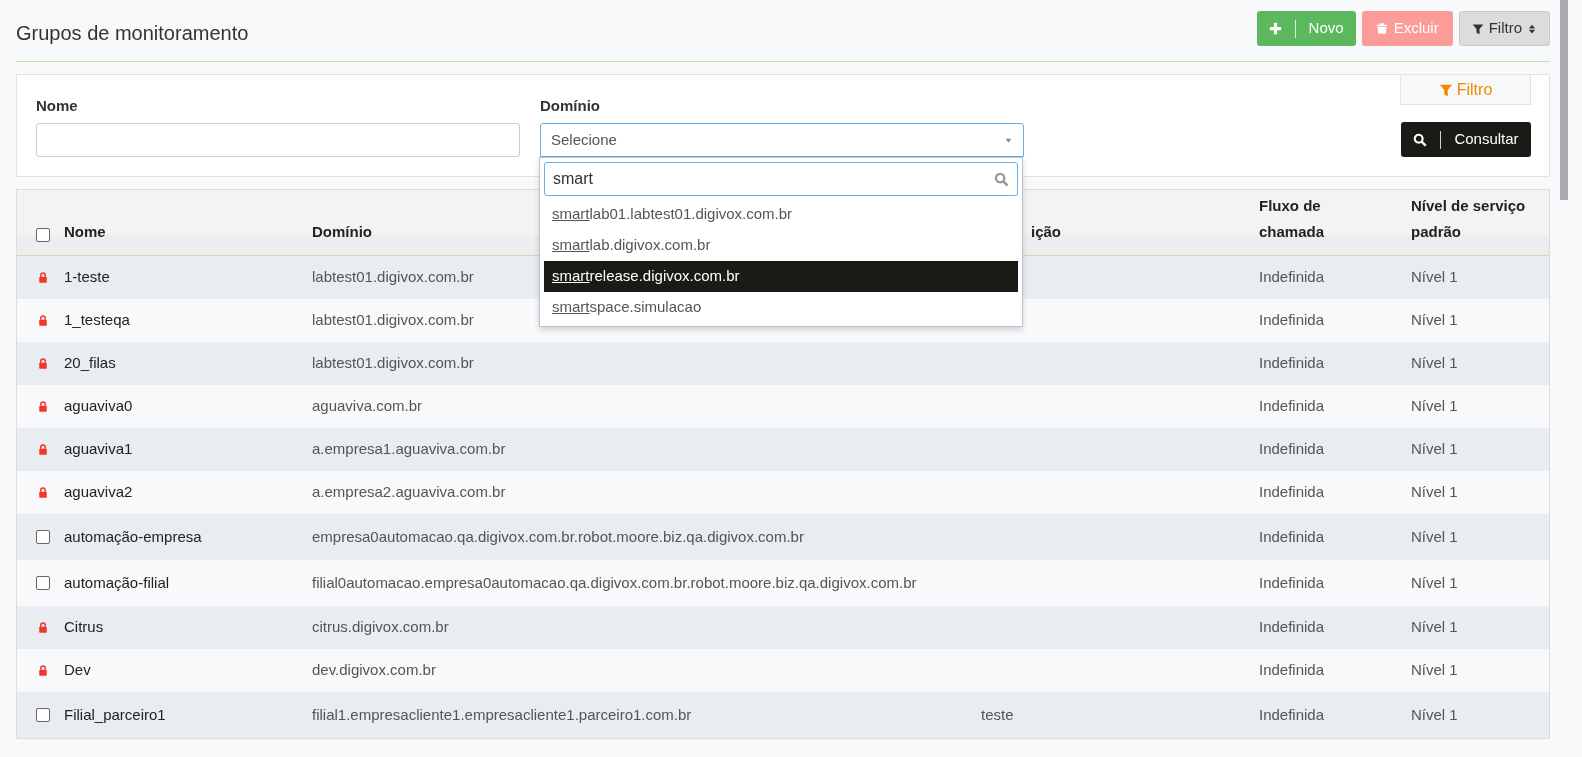 The image size is (1582, 757). What do you see at coordinates (1532, 28) in the screenshot?
I see `sort-icon` at bounding box center [1532, 28].